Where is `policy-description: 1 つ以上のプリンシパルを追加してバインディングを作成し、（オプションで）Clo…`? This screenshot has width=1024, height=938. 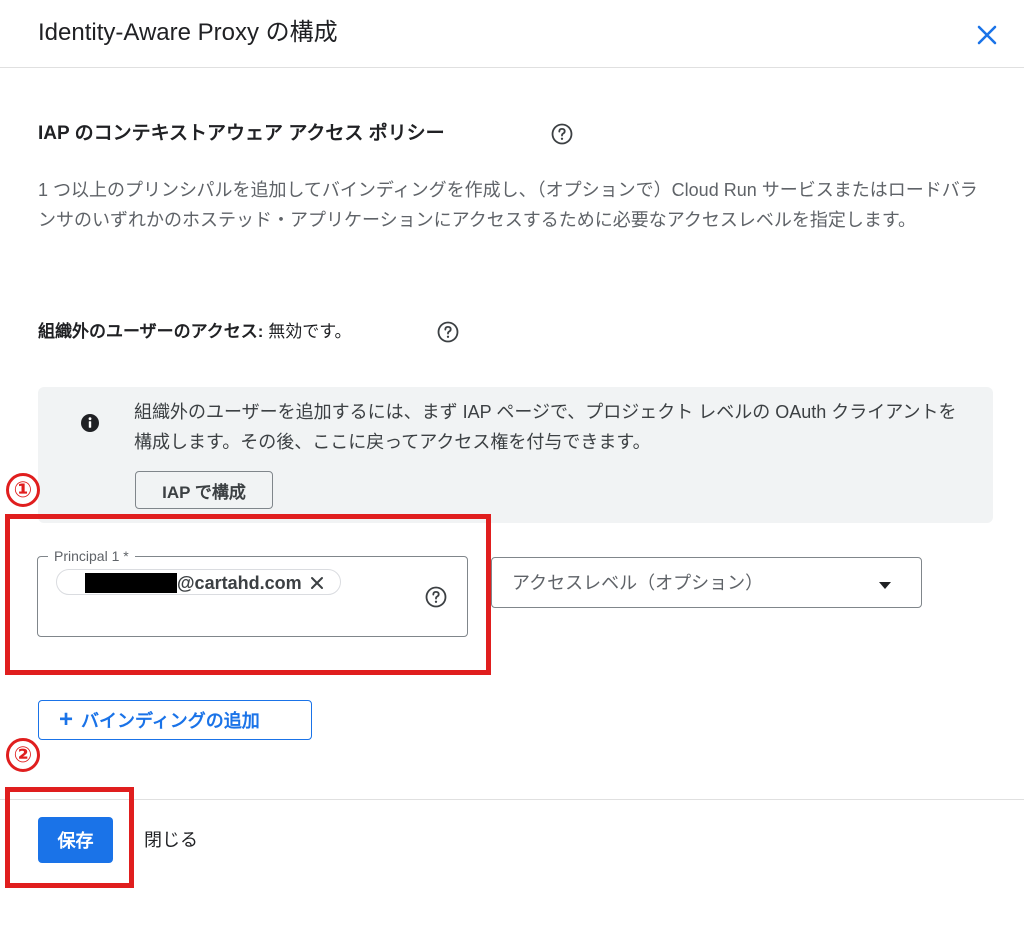 policy-description: 1 つ以上のプリンシパルを追加してバインディングを作成し、（オプションで）Clo… is located at coordinates (508, 205).